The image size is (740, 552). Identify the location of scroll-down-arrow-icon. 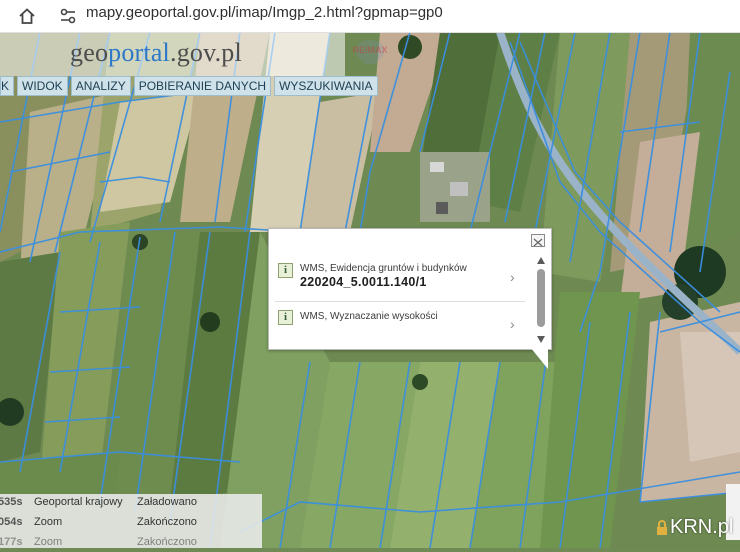
(541, 339).